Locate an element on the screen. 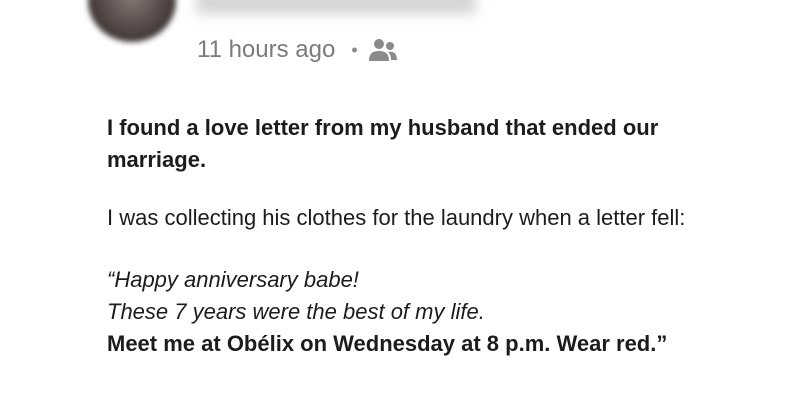  avatar is located at coordinates (132, 21).